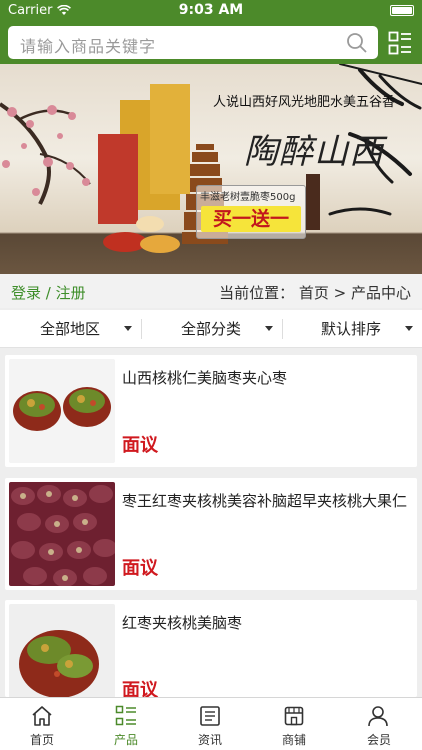  Describe the element at coordinates (294, 716) in the screenshot. I see `store-icon` at that location.